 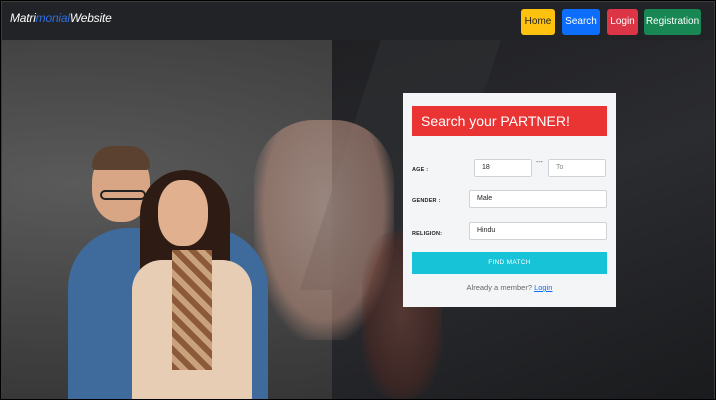 I want to click on age-from-input: 18, so click(x=503, y=168).